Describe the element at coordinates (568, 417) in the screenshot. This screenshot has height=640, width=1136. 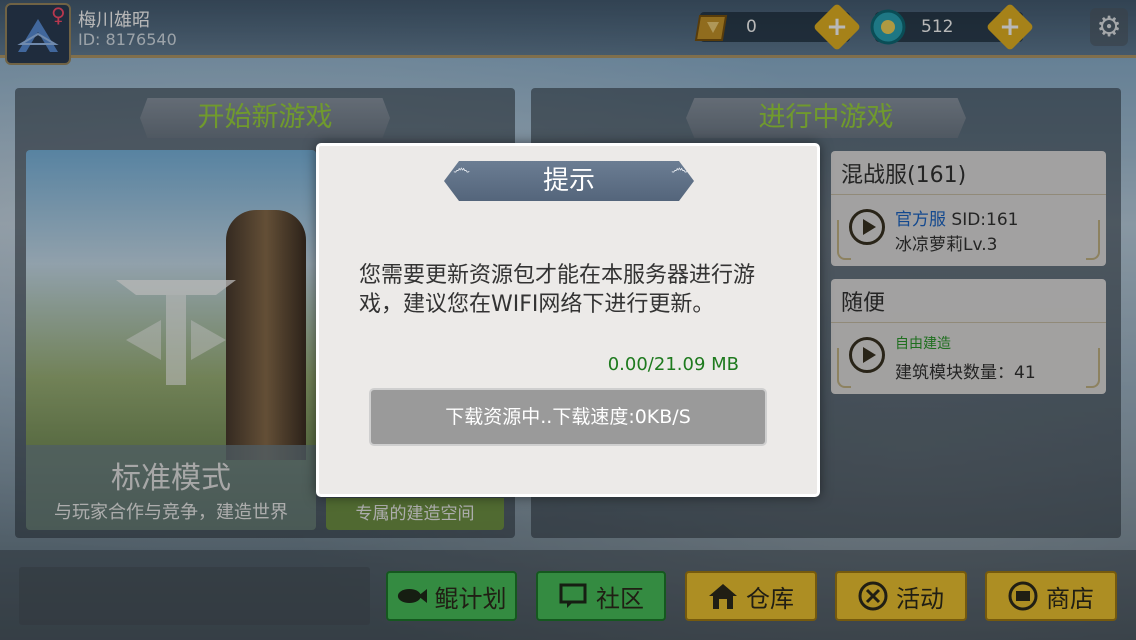
I see `download-status-button: 下载资源中..下载速度:0KB/S` at that location.